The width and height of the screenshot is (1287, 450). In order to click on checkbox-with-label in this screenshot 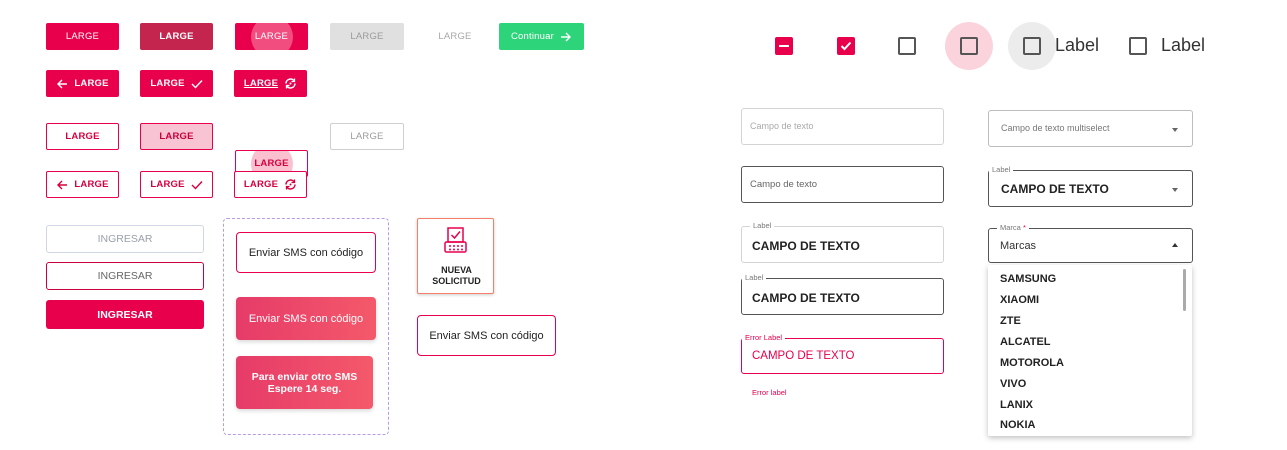, I will do `click(1138, 46)`.